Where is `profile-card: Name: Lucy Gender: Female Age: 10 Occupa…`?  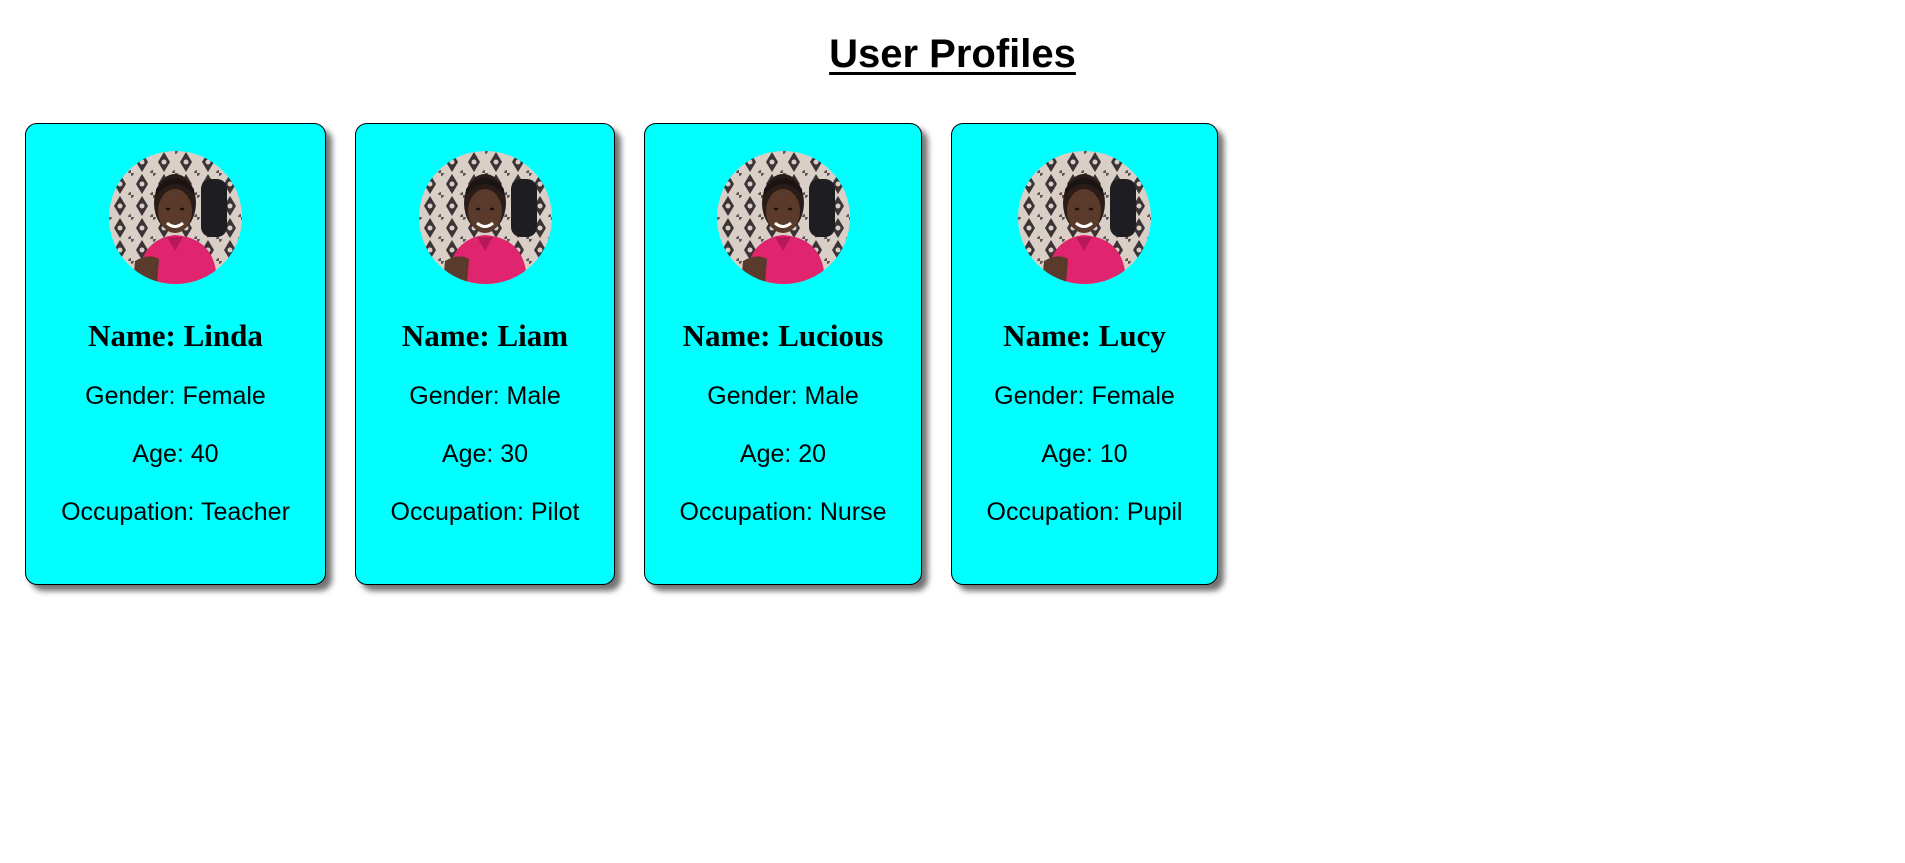 profile-card: Name: Lucy Gender: Female Age: 10 Occupa… is located at coordinates (1084, 354).